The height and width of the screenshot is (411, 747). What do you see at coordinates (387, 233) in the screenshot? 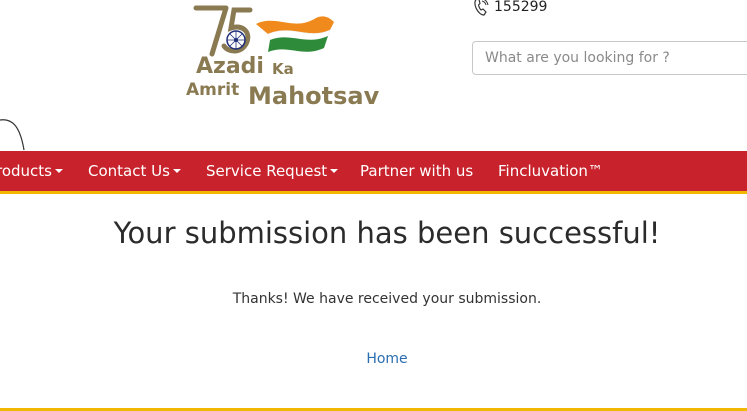
I see `page-title: Your submission has been successful!` at bounding box center [387, 233].